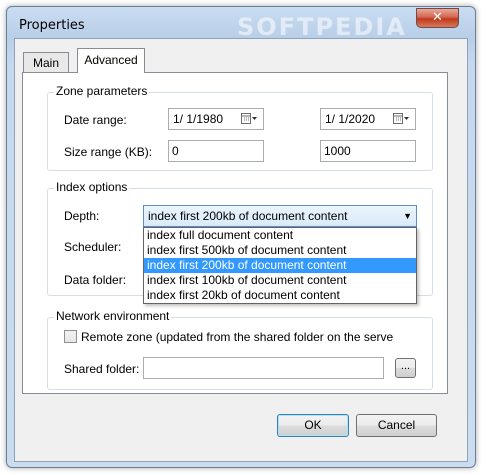  What do you see at coordinates (322, 27) in the screenshot?
I see `watermark: SOFTPEDIA` at bounding box center [322, 27].